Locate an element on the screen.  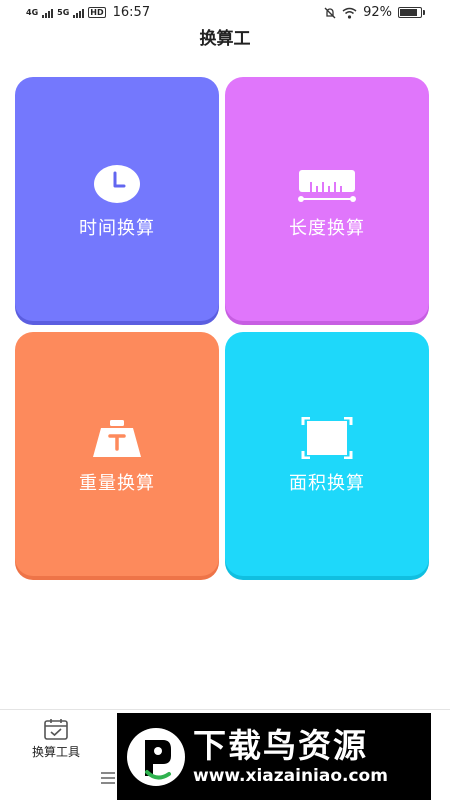
tile-label: 长度换算 is located at coordinates (327, 228).